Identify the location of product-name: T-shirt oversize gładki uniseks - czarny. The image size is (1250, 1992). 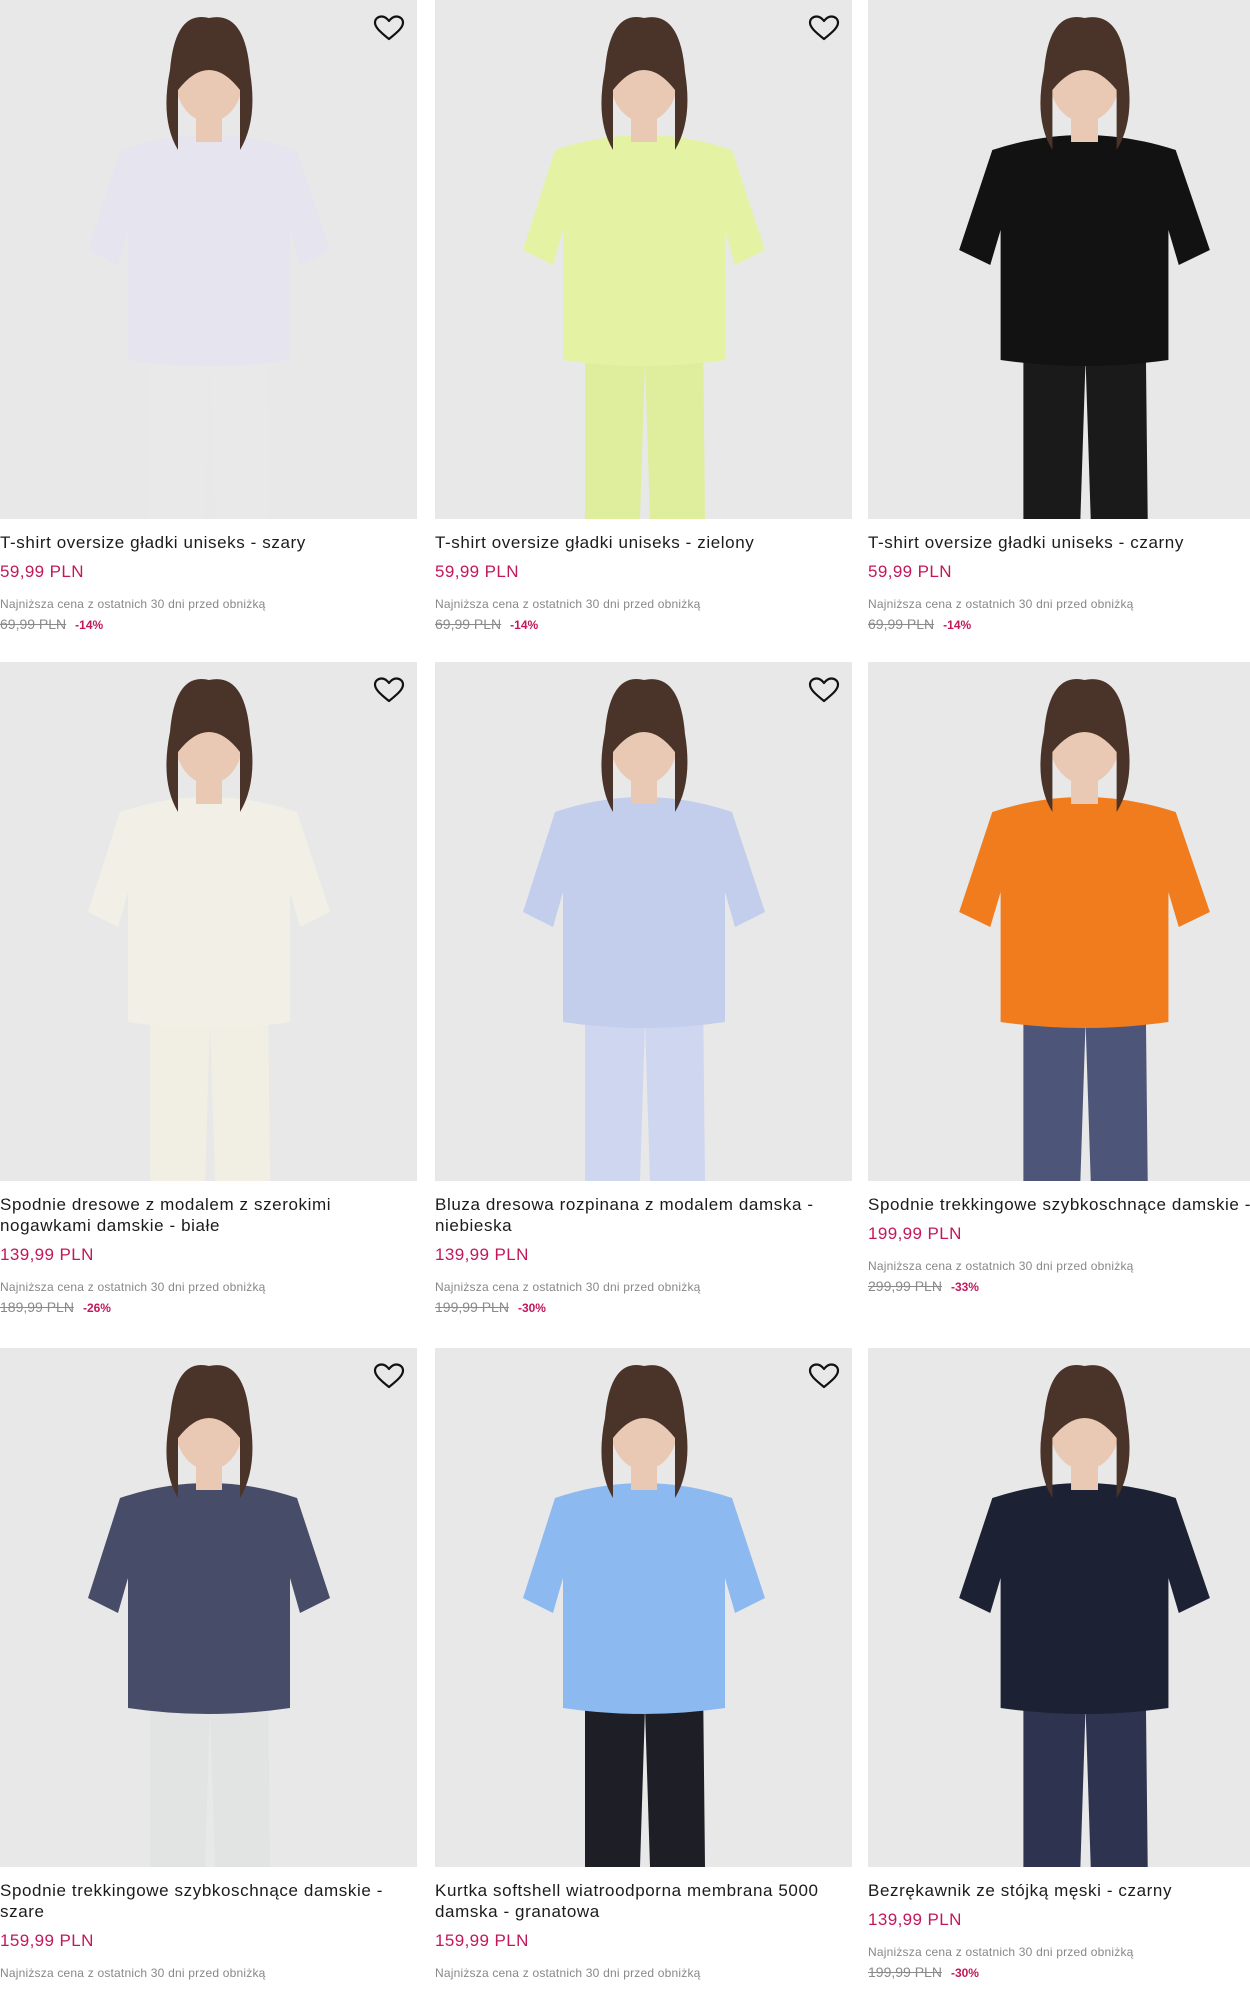
(1059, 542).